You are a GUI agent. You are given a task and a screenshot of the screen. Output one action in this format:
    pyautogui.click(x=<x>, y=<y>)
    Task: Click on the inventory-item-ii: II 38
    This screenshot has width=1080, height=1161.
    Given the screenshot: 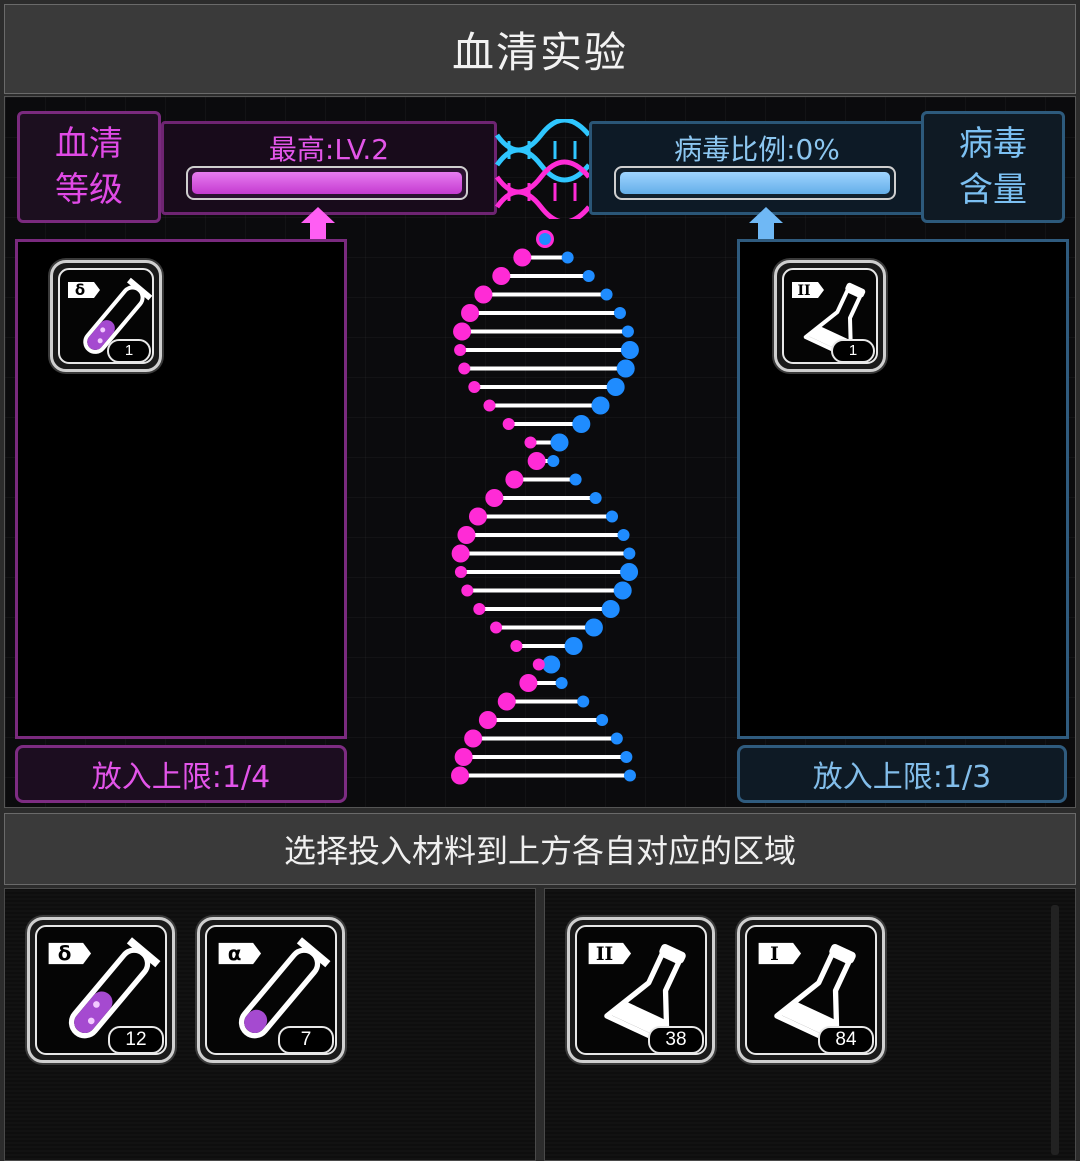 What is the action you would take?
    pyautogui.click(x=641, y=990)
    